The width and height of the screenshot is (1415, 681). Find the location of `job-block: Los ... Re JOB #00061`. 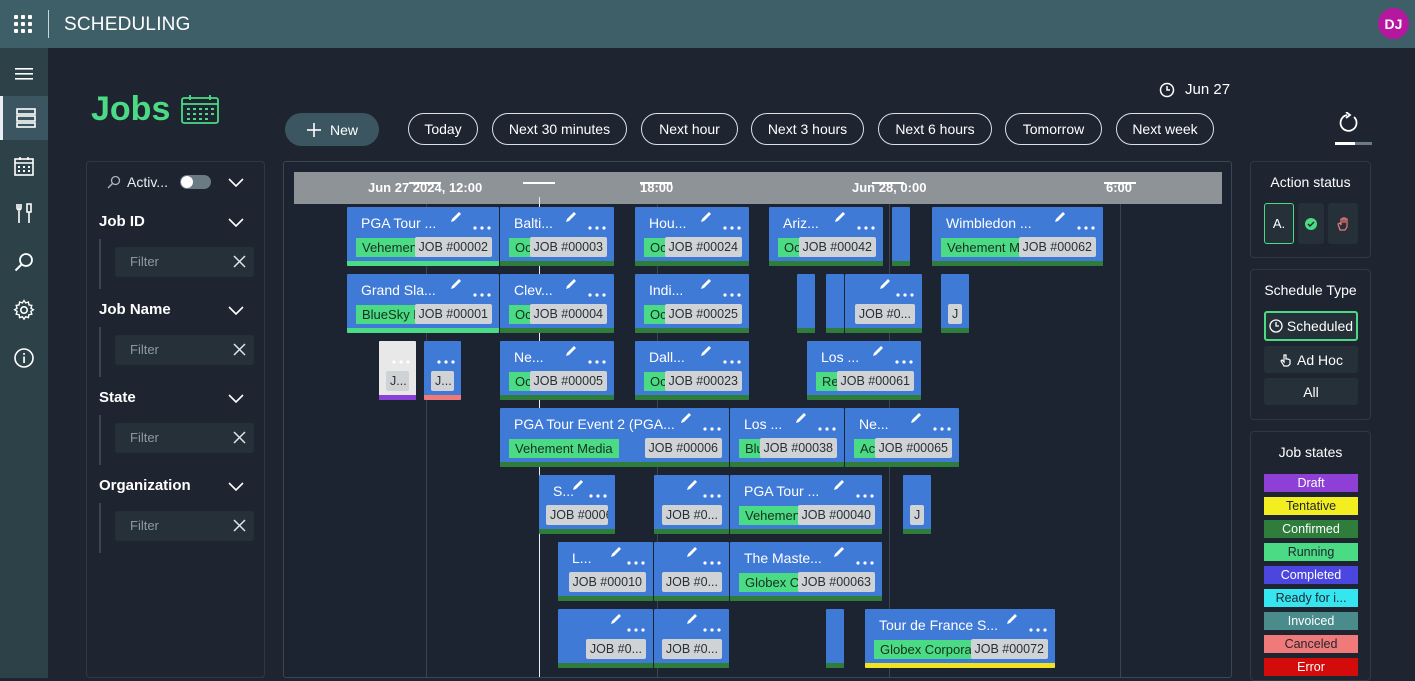

job-block: Los ... Re JOB #00061 is located at coordinates (864, 370).